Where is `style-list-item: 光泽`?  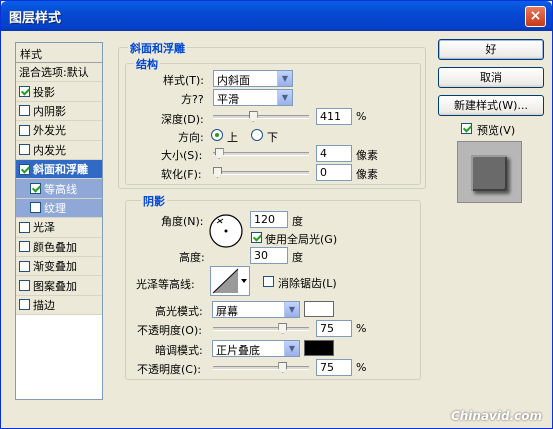 style-list-item: 光泽 is located at coordinates (59, 228).